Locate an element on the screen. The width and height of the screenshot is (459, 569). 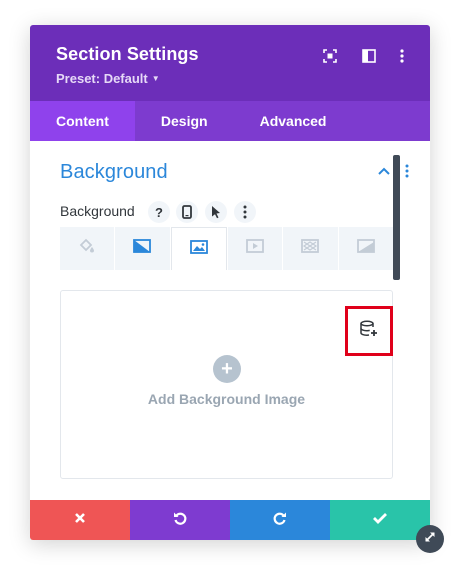
hover-cursor-icon is located at coordinates (216, 212).